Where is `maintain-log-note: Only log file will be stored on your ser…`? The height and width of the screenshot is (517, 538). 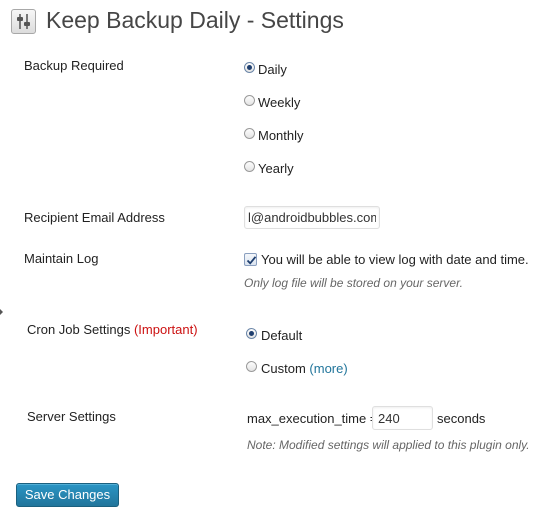 maintain-log-note: Only log file will be stored on your ser… is located at coordinates (353, 283).